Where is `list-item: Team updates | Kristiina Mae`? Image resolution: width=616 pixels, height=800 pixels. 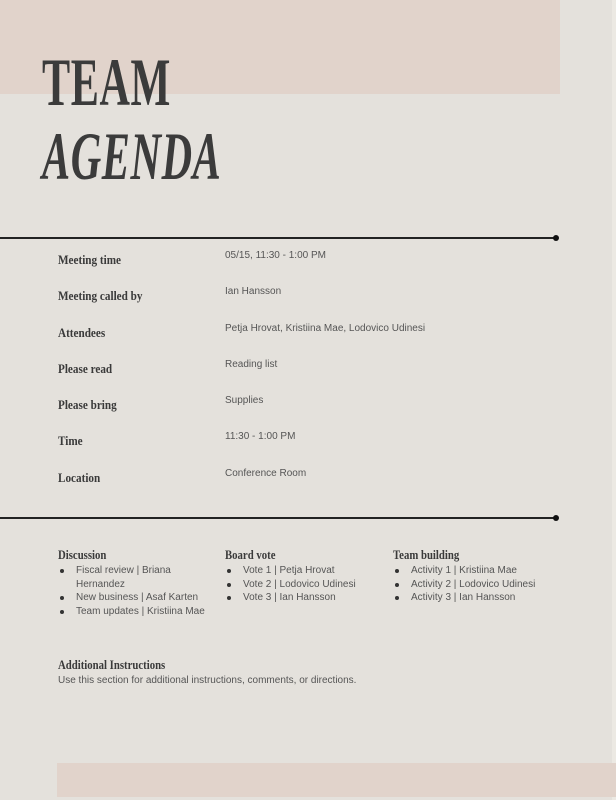
list-item: Team updates | Kristiina Mae is located at coordinates (133, 612).